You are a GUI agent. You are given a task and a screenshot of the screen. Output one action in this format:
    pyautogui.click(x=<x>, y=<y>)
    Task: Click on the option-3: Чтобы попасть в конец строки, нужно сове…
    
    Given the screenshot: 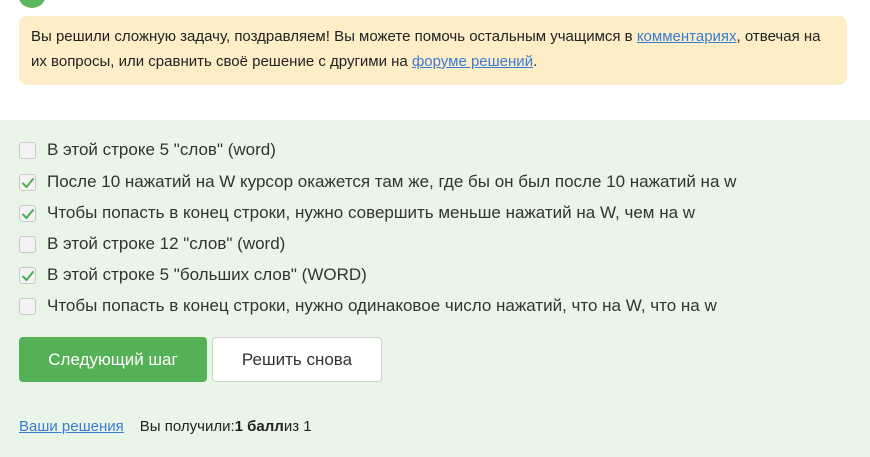 What is the action you would take?
    pyautogui.click(x=357, y=213)
    